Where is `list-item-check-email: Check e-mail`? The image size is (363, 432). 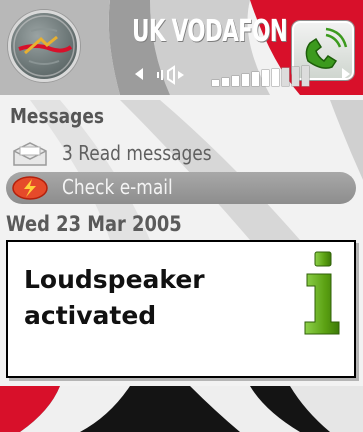
list-item-check-email: Check e-mail is located at coordinates (181, 188).